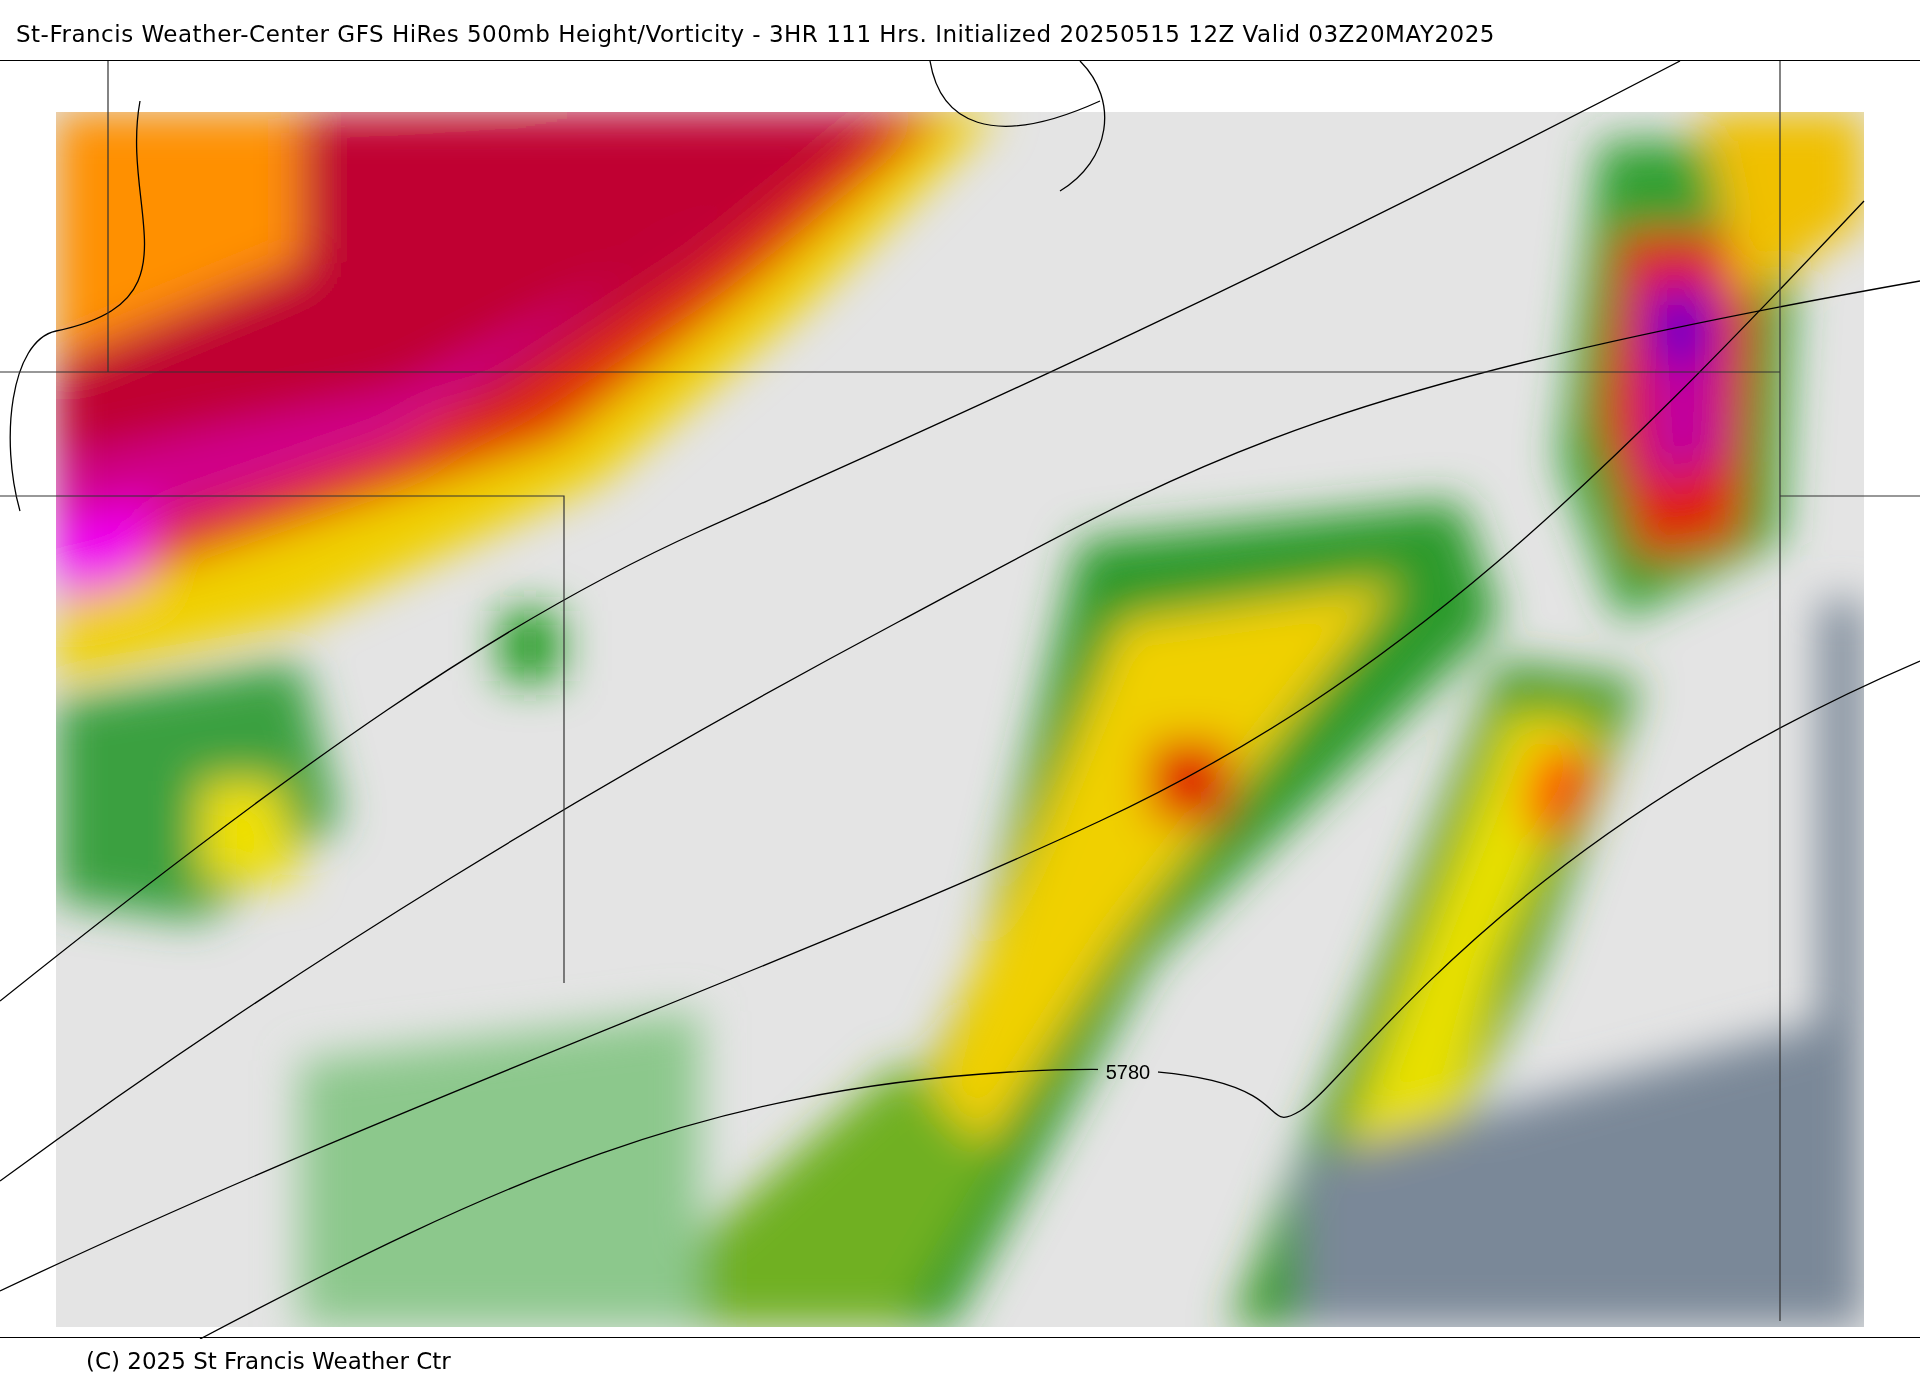  Describe the element at coordinates (268, 1360) in the screenshot. I see `copyright-text: (C) 2025 St Francis Weather Ctr` at that location.